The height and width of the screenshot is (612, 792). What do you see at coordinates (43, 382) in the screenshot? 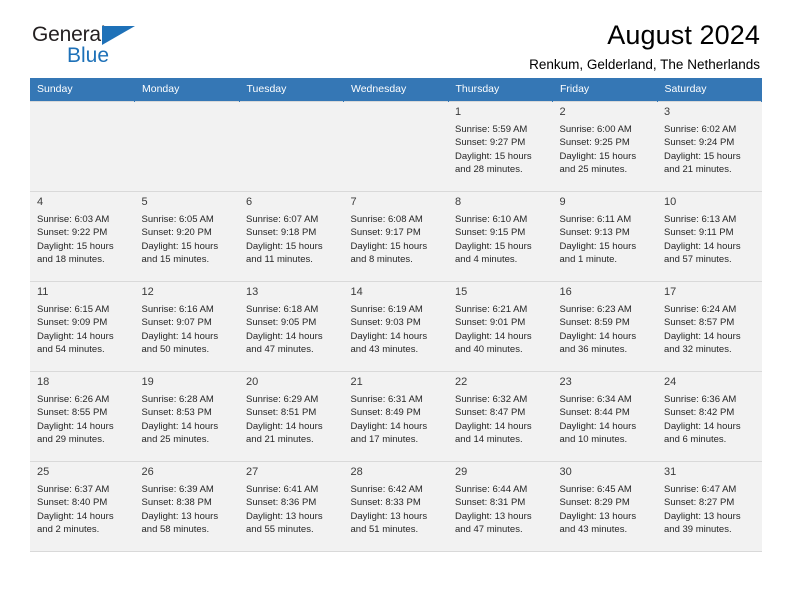
I see `day-number: 18` at bounding box center [43, 382].